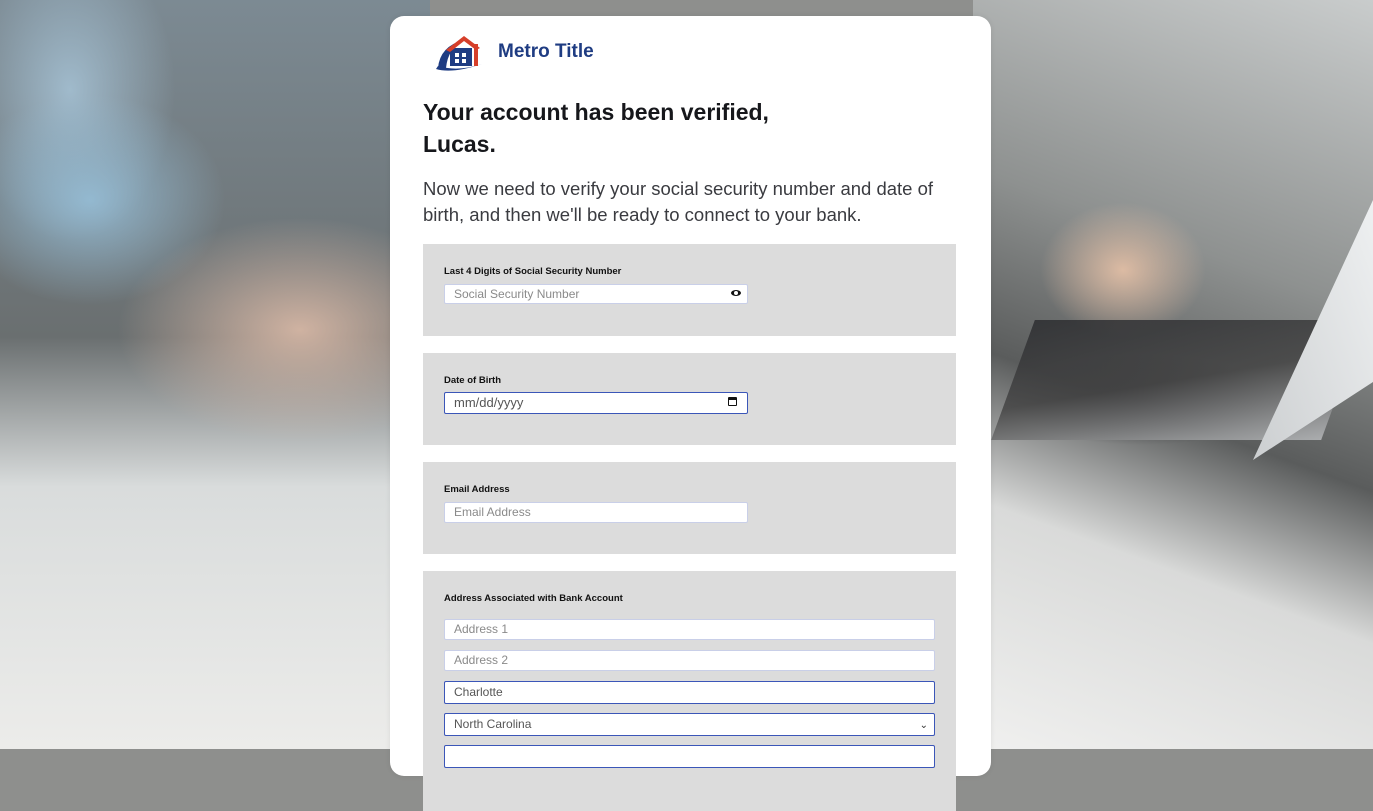  I want to click on title-line-1: Your account has been verified,, so click(596, 112).